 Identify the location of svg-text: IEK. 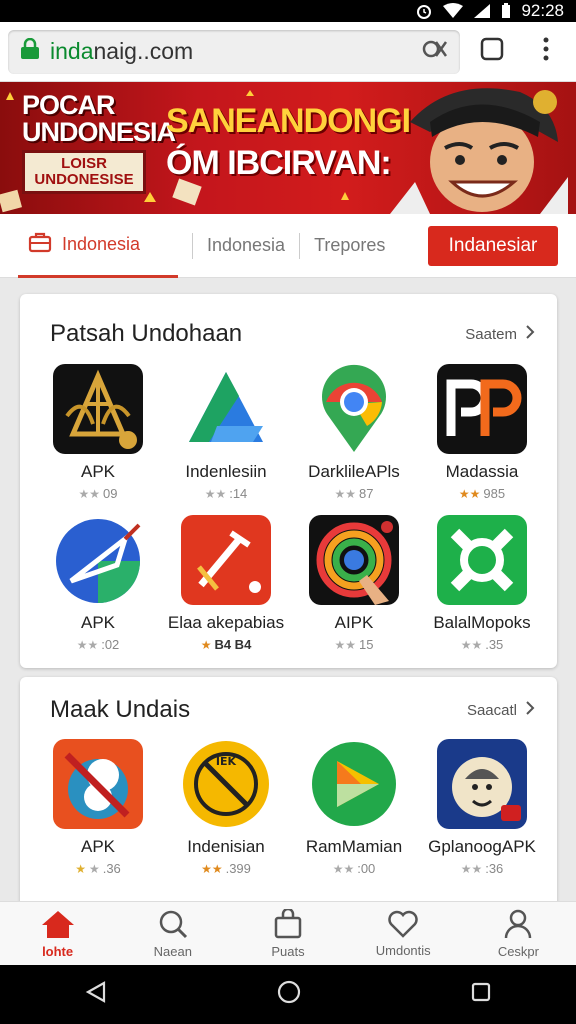
(226, 761).